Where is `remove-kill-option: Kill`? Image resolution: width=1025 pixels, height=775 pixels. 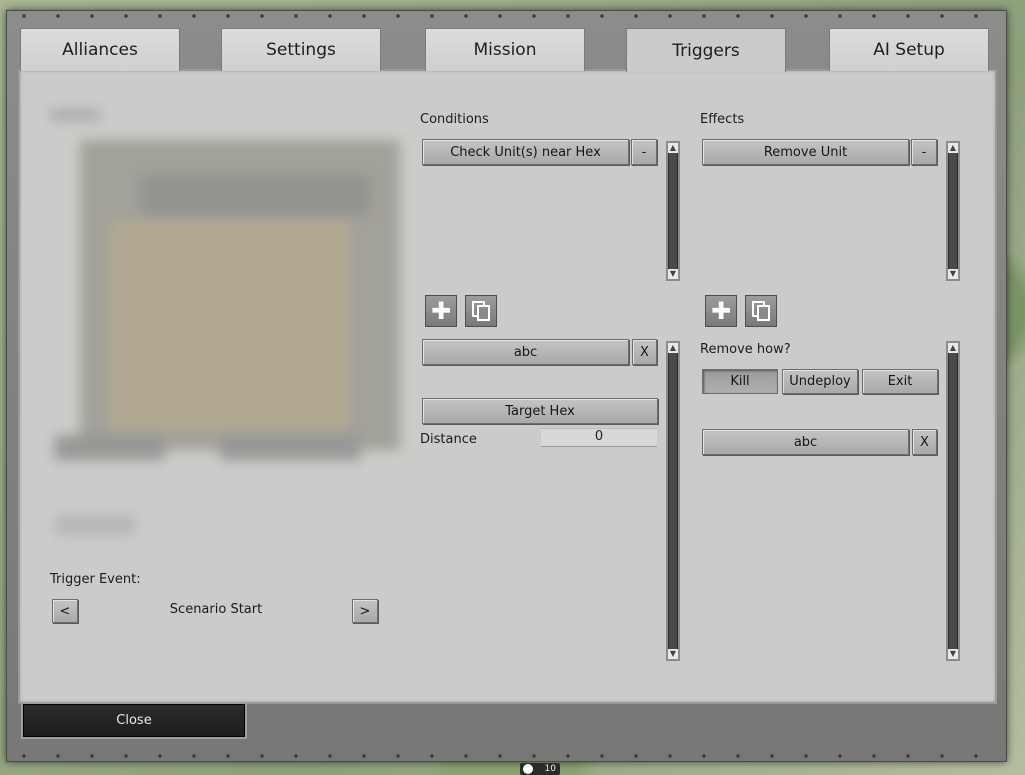 remove-kill-option: Kill is located at coordinates (740, 381).